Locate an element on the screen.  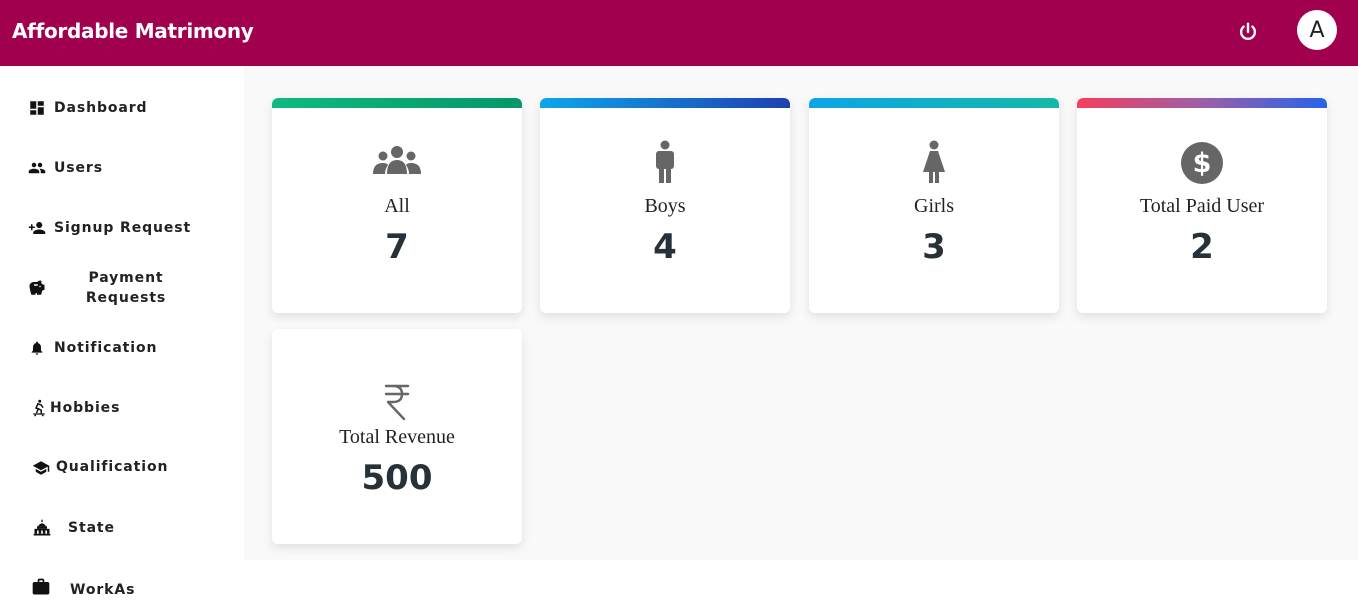
briefcase-icon is located at coordinates (41, 587).